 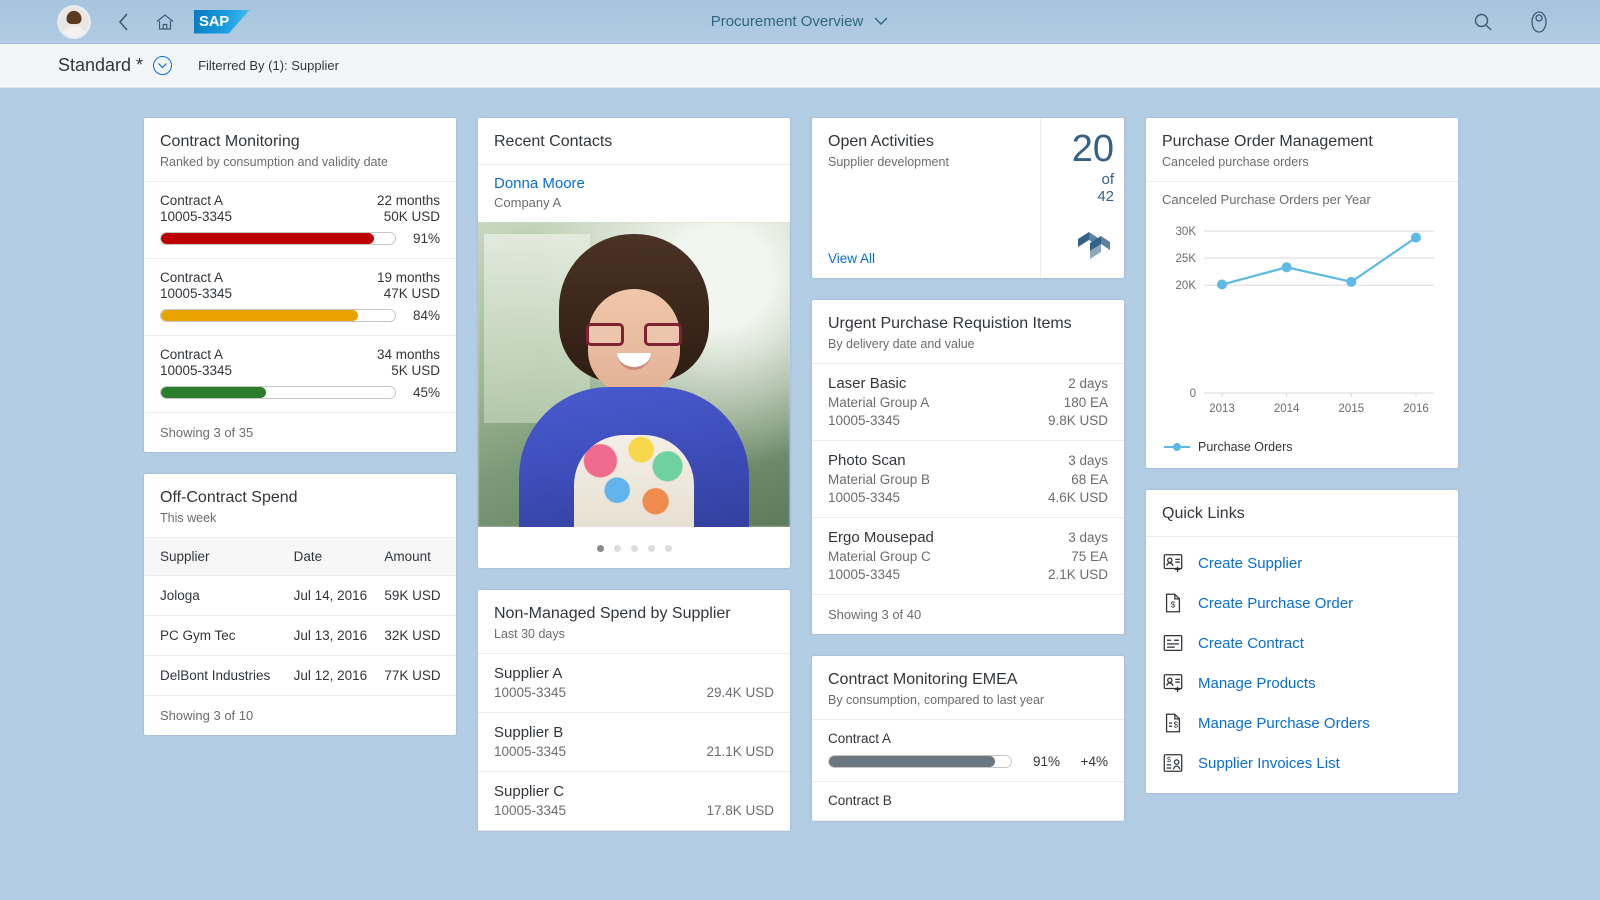 What do you see at coordinates (300, 297) in the screenshot?
I see `contract-monitoring-row: Contract A 19 months 10005-3345 47K USD 84%` at bounding box center [300, 297].